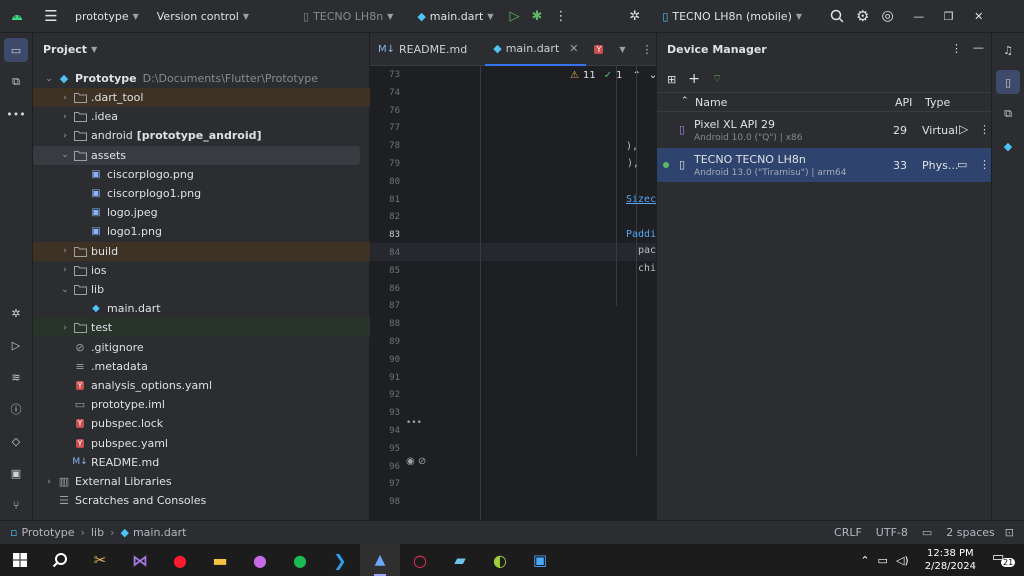  I want to click on taskbar-opera-gx: ○, so click(420, 560).